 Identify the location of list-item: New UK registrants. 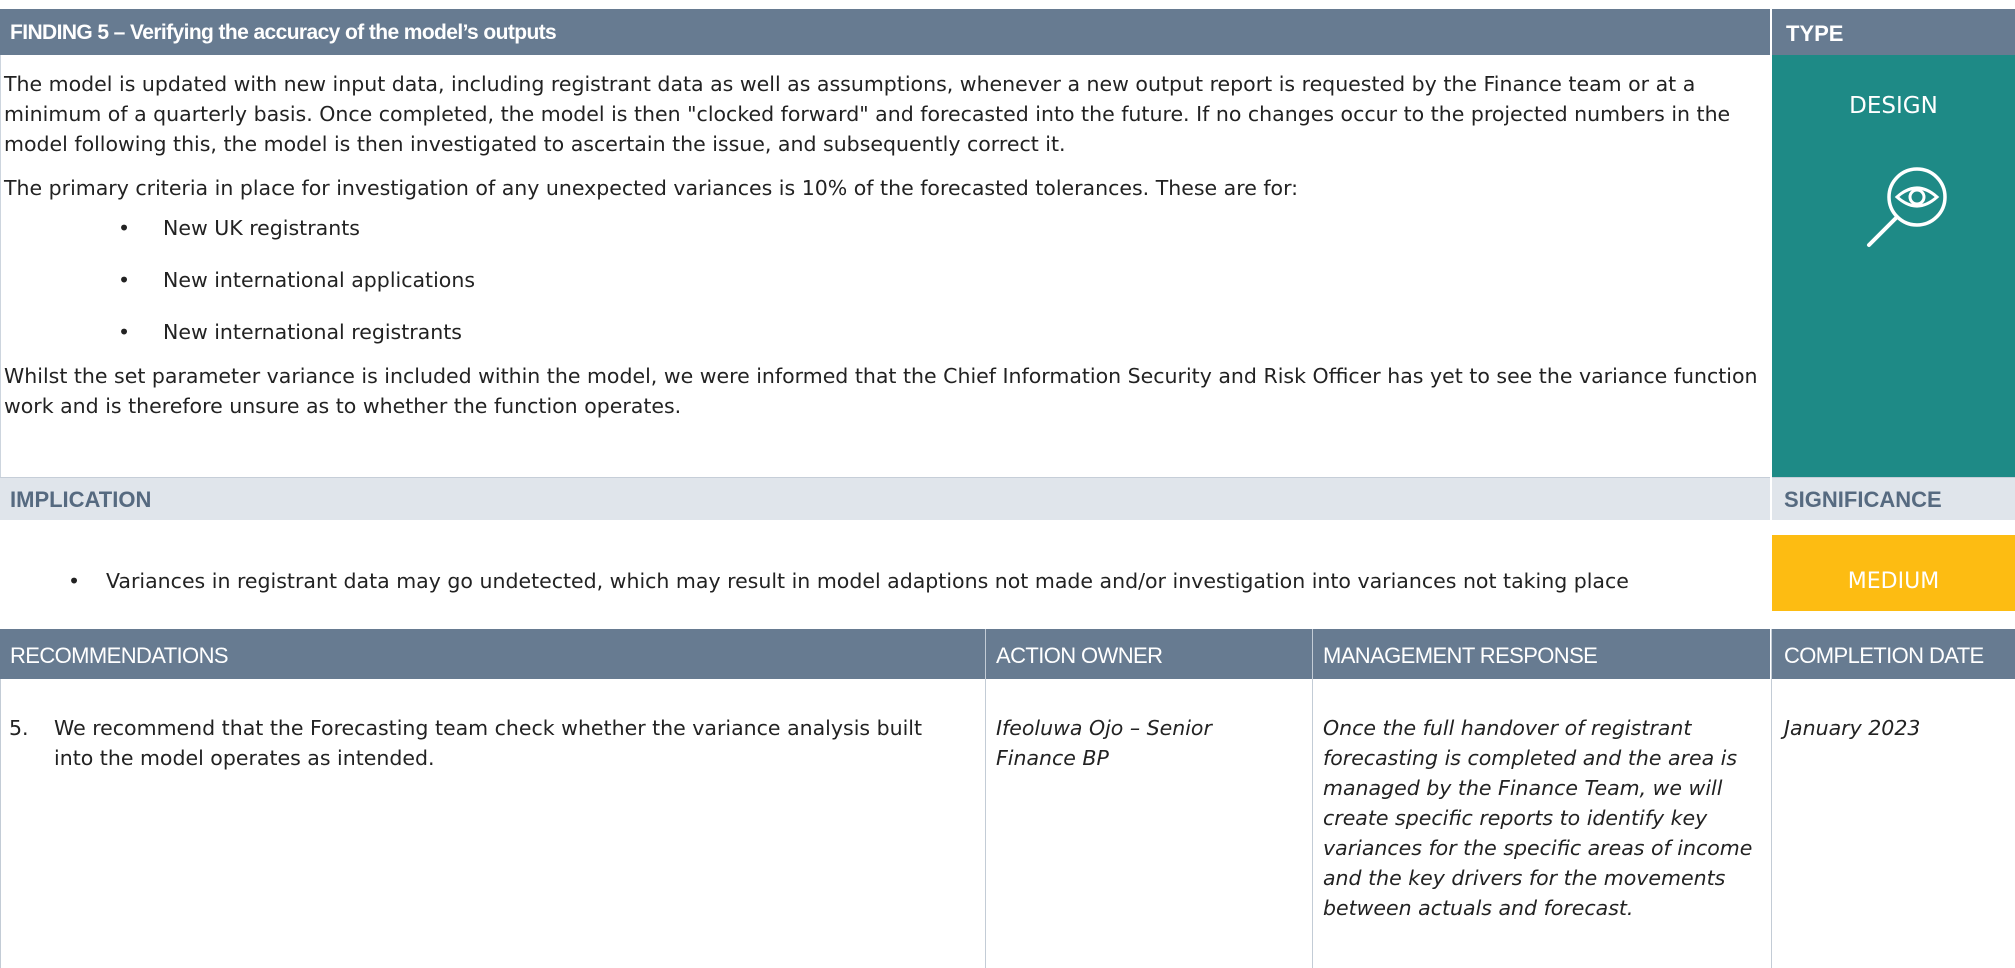
(940, 228).